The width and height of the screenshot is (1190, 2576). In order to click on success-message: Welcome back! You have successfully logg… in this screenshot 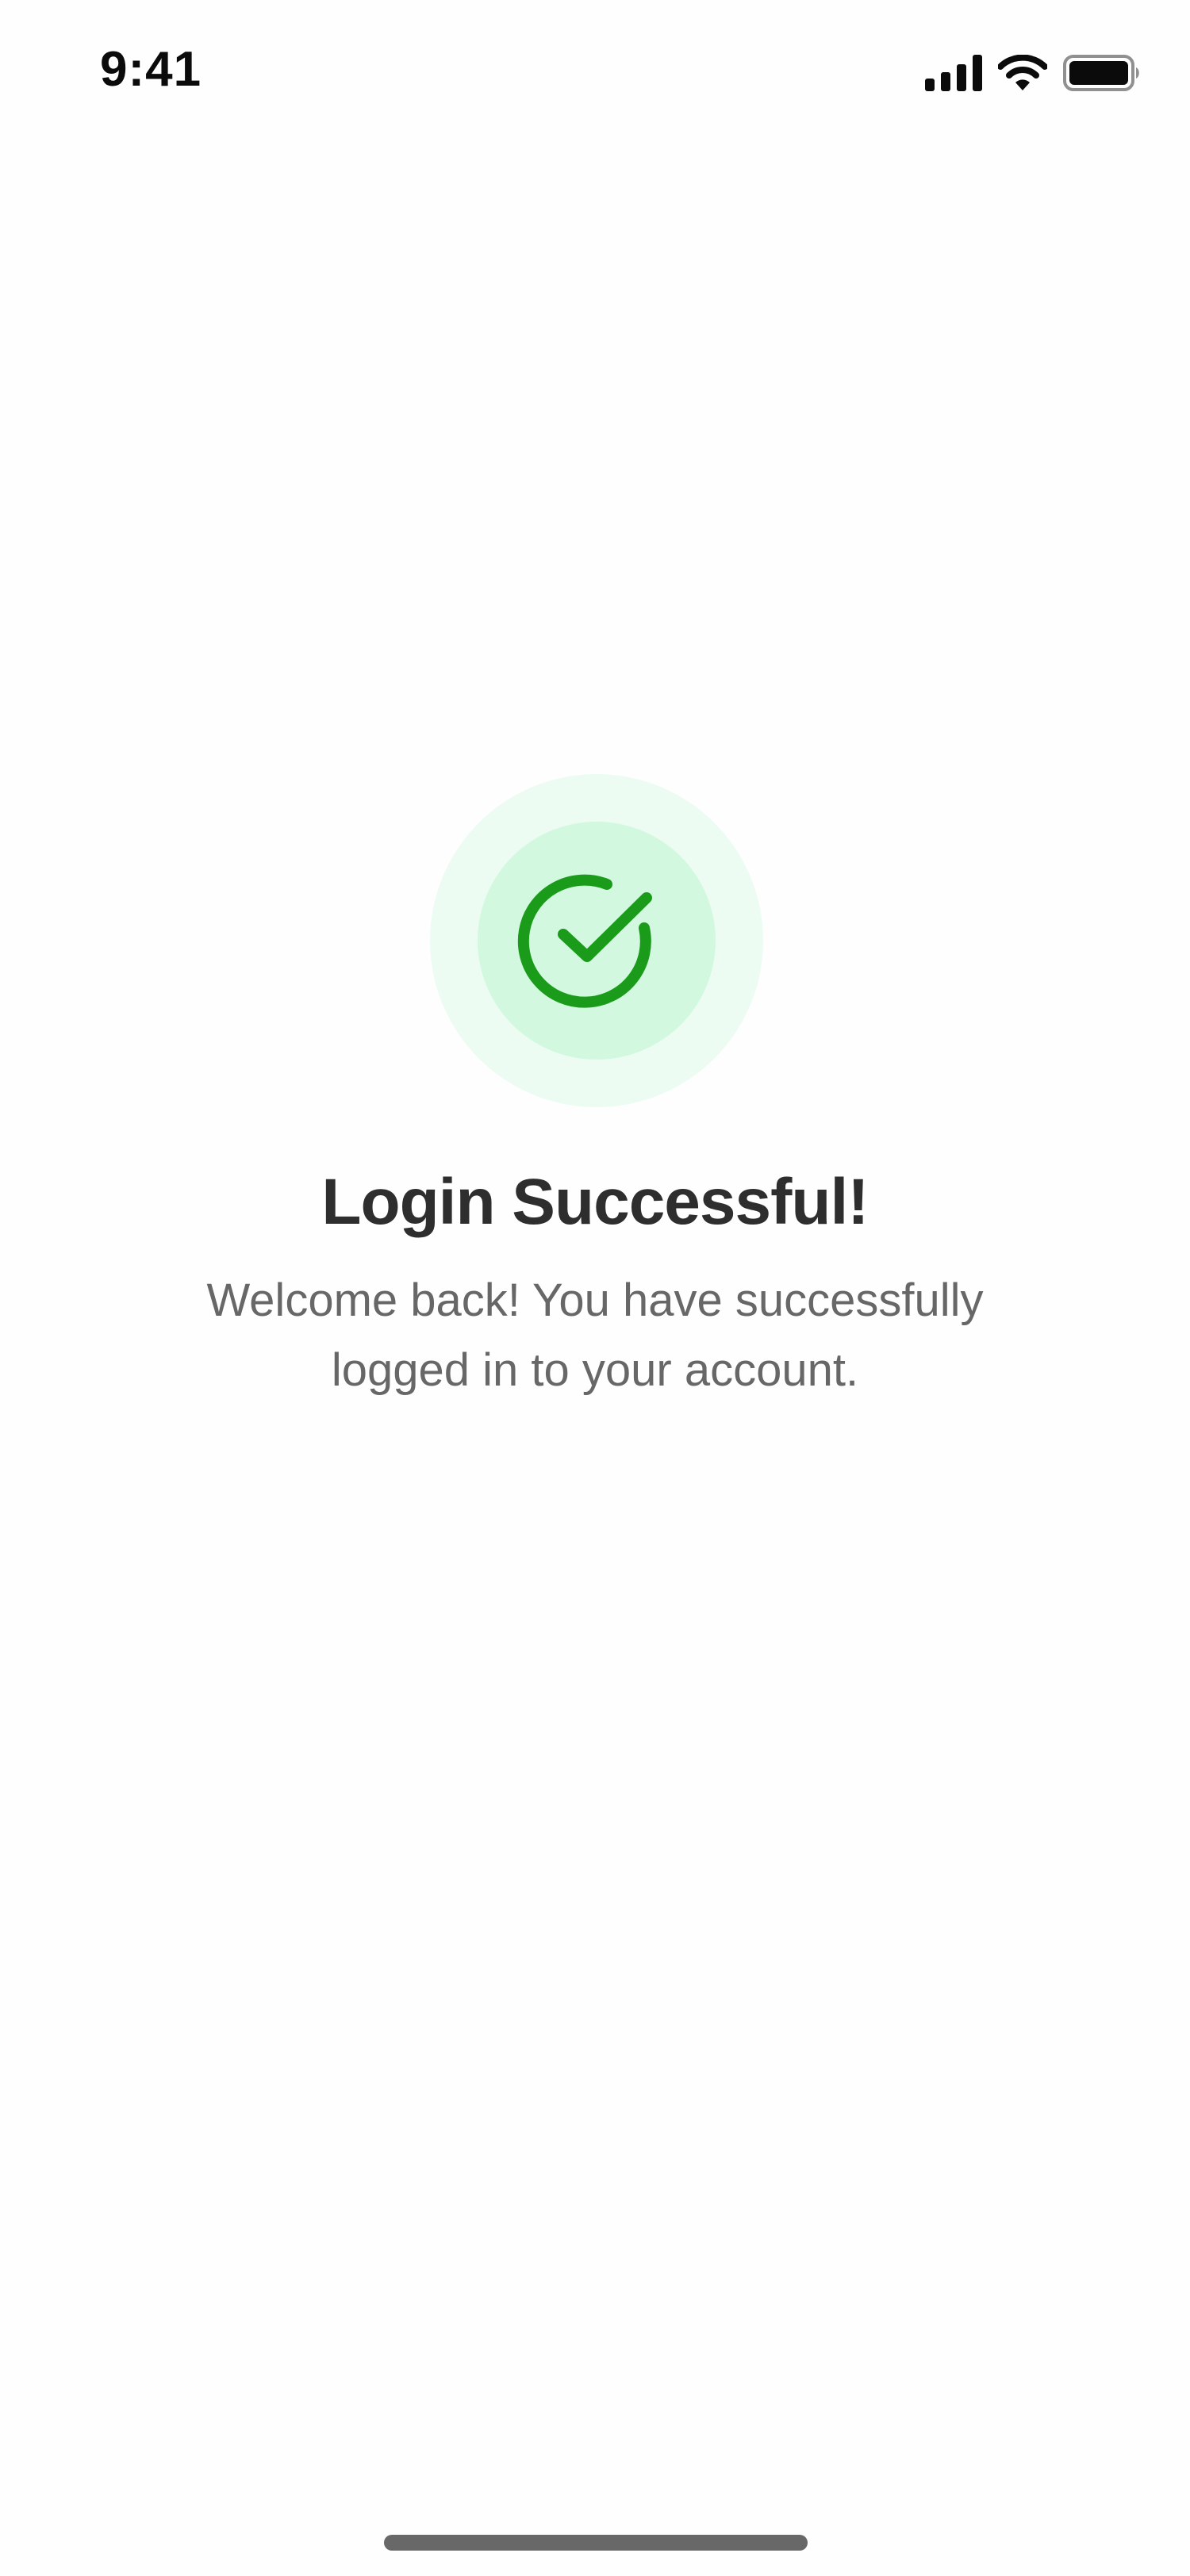, I will do `click(595, 1336)`.